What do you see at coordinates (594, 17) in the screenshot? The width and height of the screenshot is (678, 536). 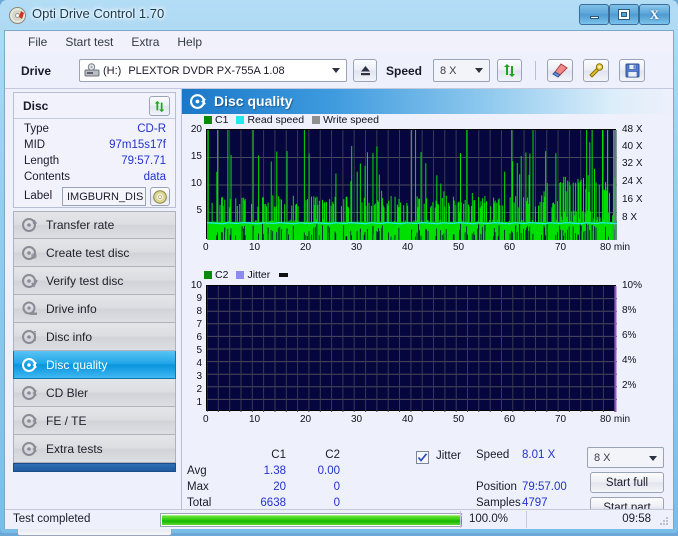 I see `minimize-icon` at bounding box center [594, 17].